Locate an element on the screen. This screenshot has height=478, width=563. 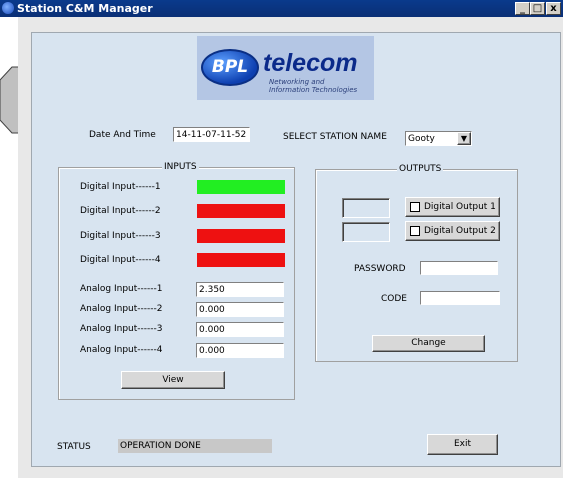
inputs-legend: INPUTS is located at coordinates (180, 167).